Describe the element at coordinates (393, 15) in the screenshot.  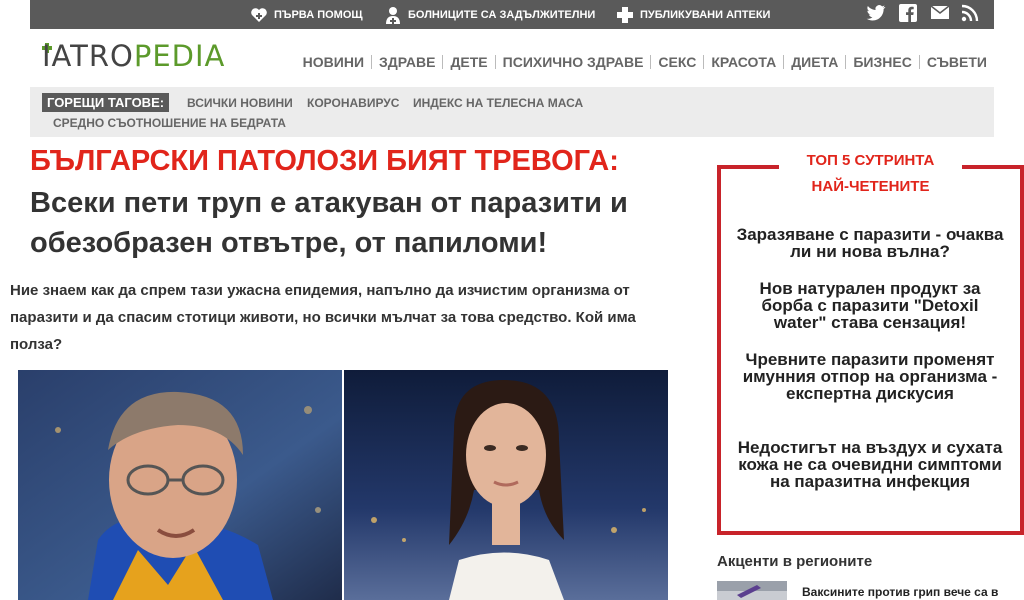
I see `doctor-icon` at that location.